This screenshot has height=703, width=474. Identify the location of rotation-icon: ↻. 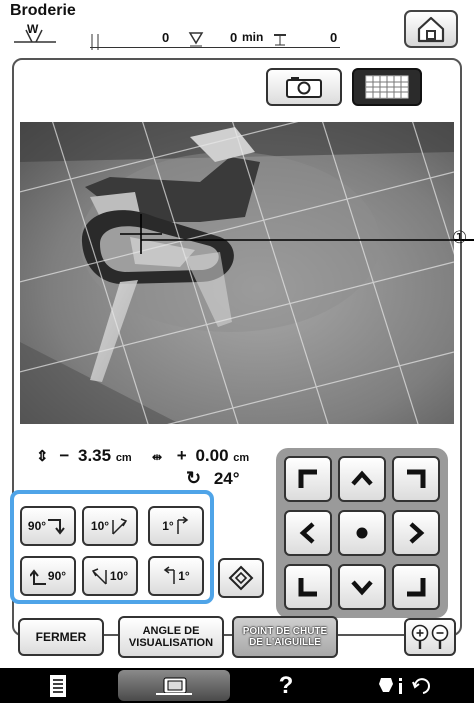
(194, 478).